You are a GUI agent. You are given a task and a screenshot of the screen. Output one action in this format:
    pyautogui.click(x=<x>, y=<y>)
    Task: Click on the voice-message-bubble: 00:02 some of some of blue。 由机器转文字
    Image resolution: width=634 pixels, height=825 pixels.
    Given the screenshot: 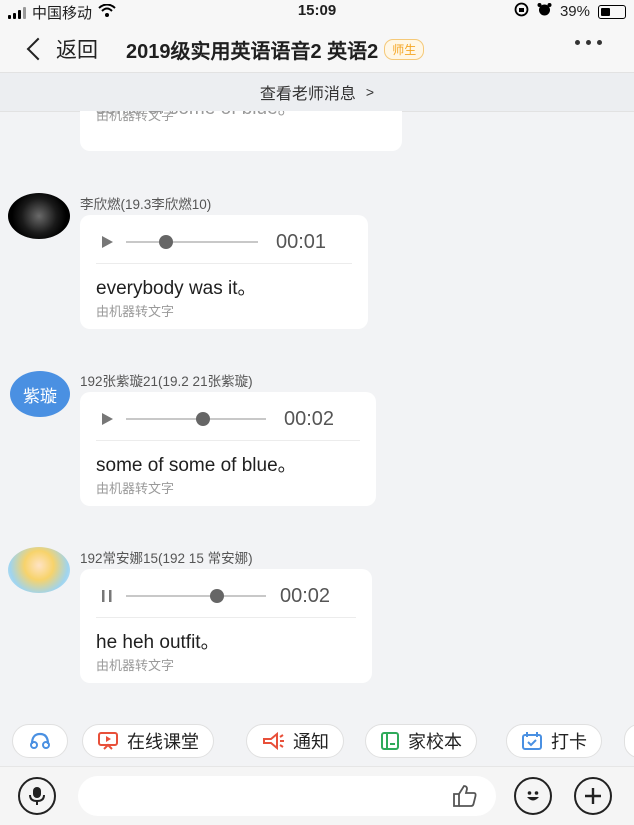 What is the action you would take?
    pyautogui.click(x=228, y=449)
    